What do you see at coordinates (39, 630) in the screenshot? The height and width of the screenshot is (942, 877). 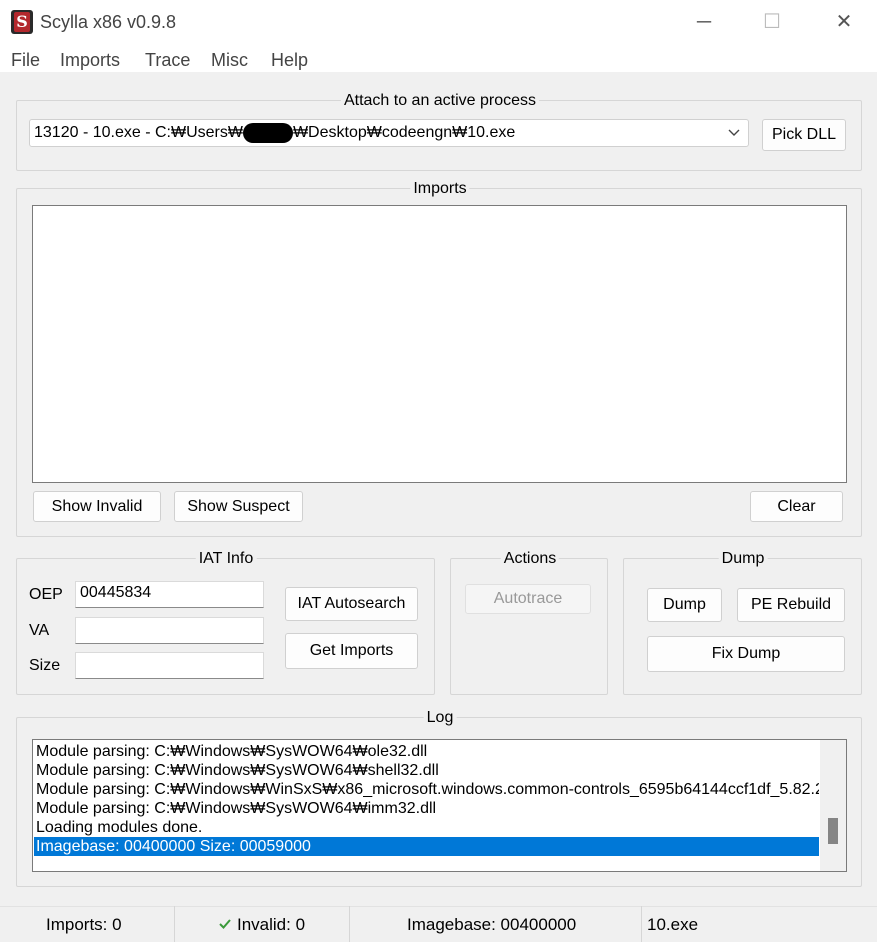 I see `va-label: VA` at bounding box center [39, 630].